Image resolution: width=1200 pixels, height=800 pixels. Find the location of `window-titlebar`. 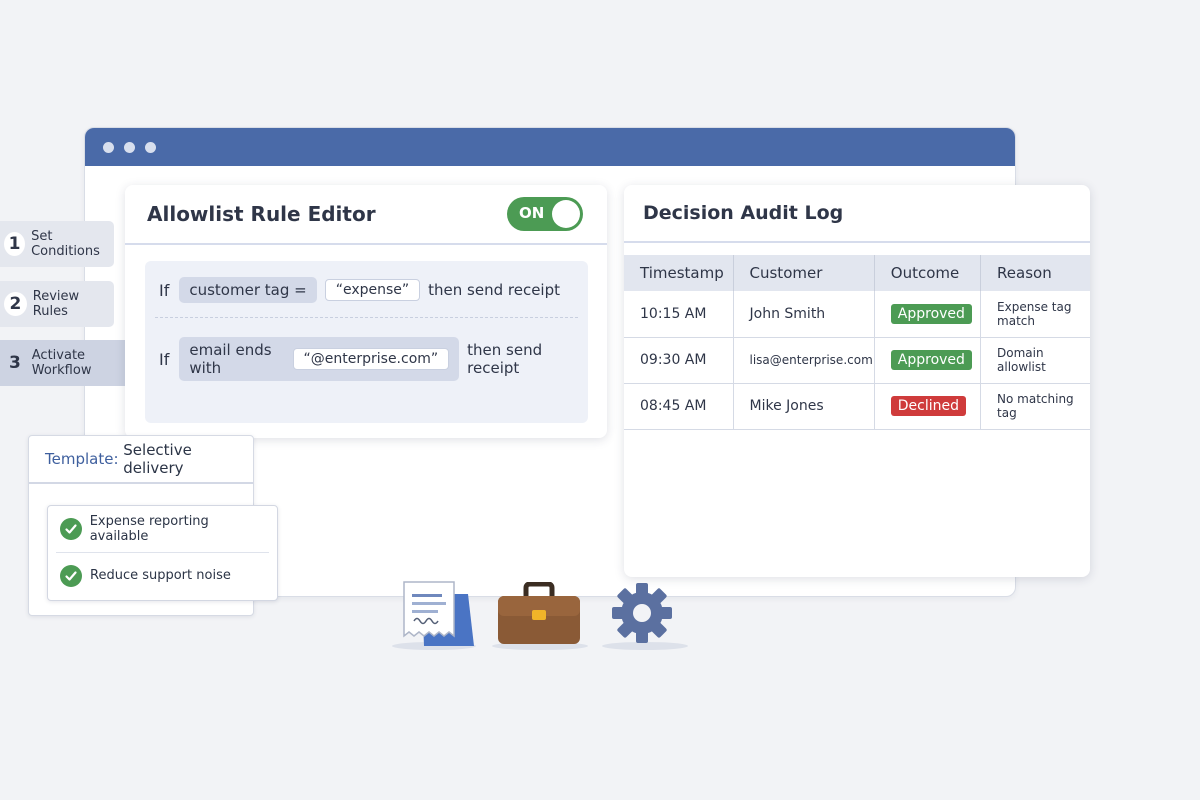

window-titlebar is located at coordinates (550, 147).